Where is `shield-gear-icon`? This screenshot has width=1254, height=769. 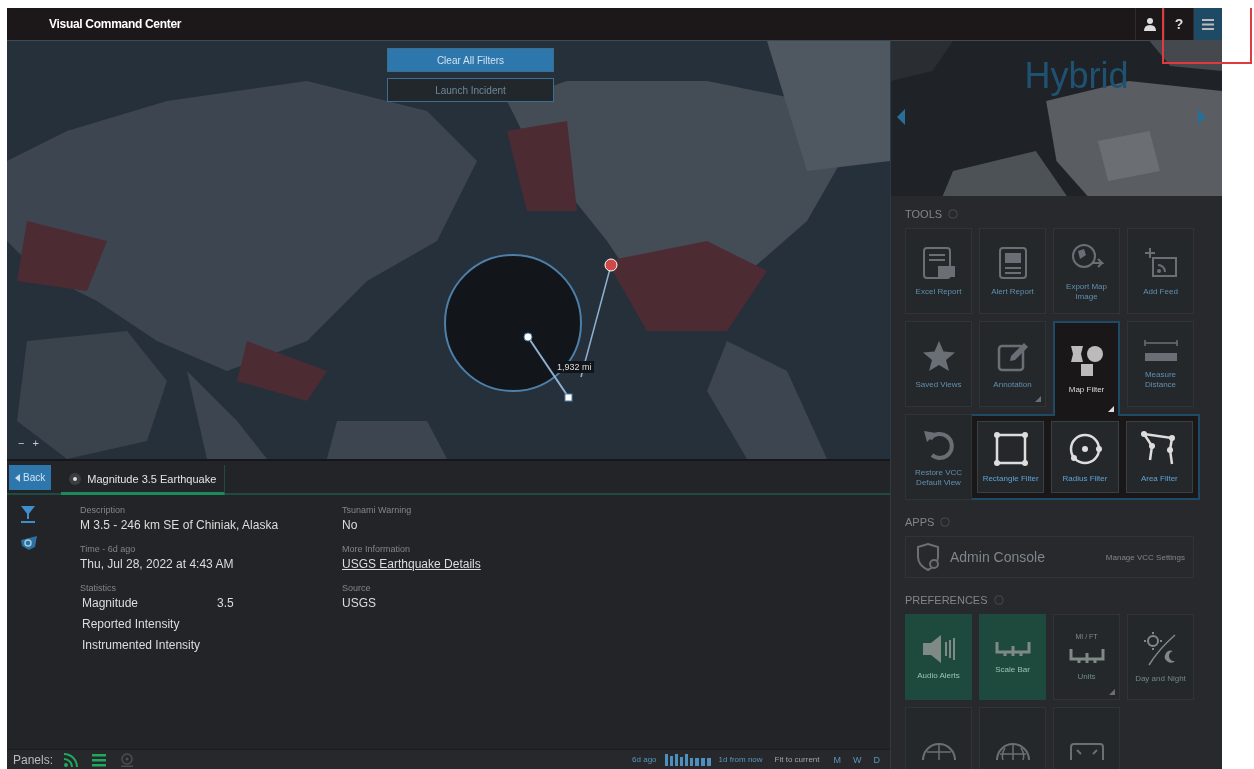 shield-gear-icon is located at coordinates (928, 557).